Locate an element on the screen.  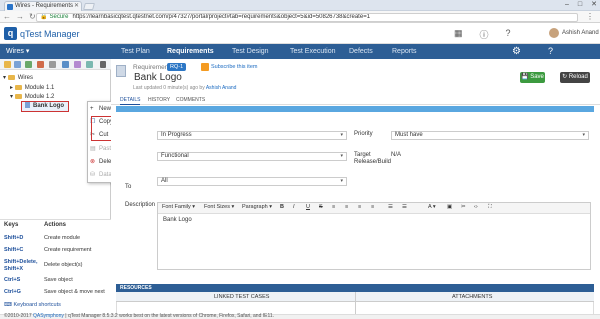
font-family-dropdown: Font Family ▾ is located at coordinates (178, 207).